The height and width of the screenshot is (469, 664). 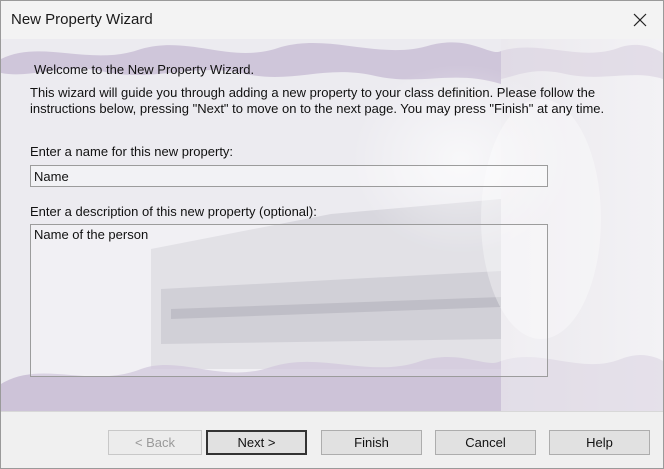 I want to click on welcome-text: Welcome to the New Property Wizard., so click(x=144, y=69).